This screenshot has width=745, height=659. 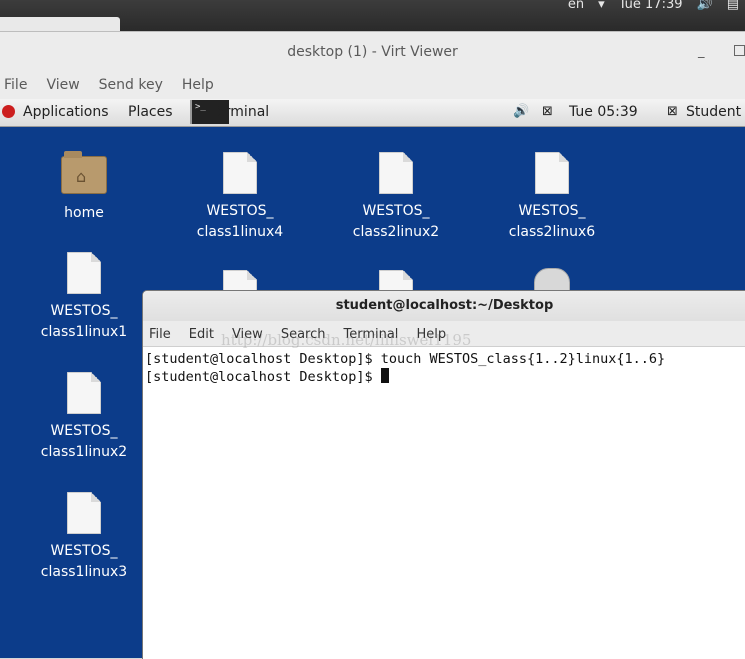 I want to click on host-language-indicator: en, so click(x=576, y=5).